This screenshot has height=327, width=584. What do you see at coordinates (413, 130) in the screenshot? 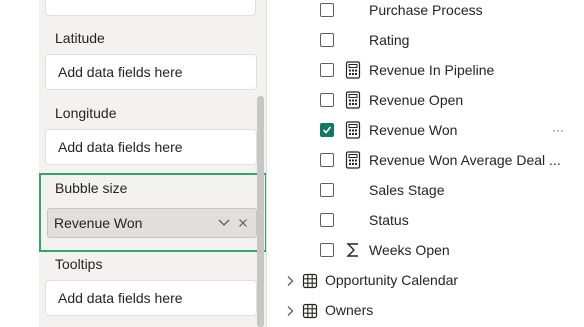
I see `field-name: Revenue Won` at bounding box center [413, 130].